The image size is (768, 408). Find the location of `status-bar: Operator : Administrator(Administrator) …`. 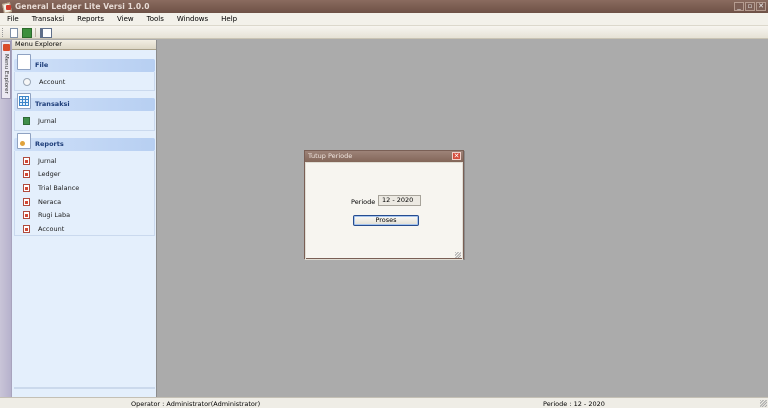

status-bar: Operator : Administrator(Administrator) … is located at coordinates (384, 402).